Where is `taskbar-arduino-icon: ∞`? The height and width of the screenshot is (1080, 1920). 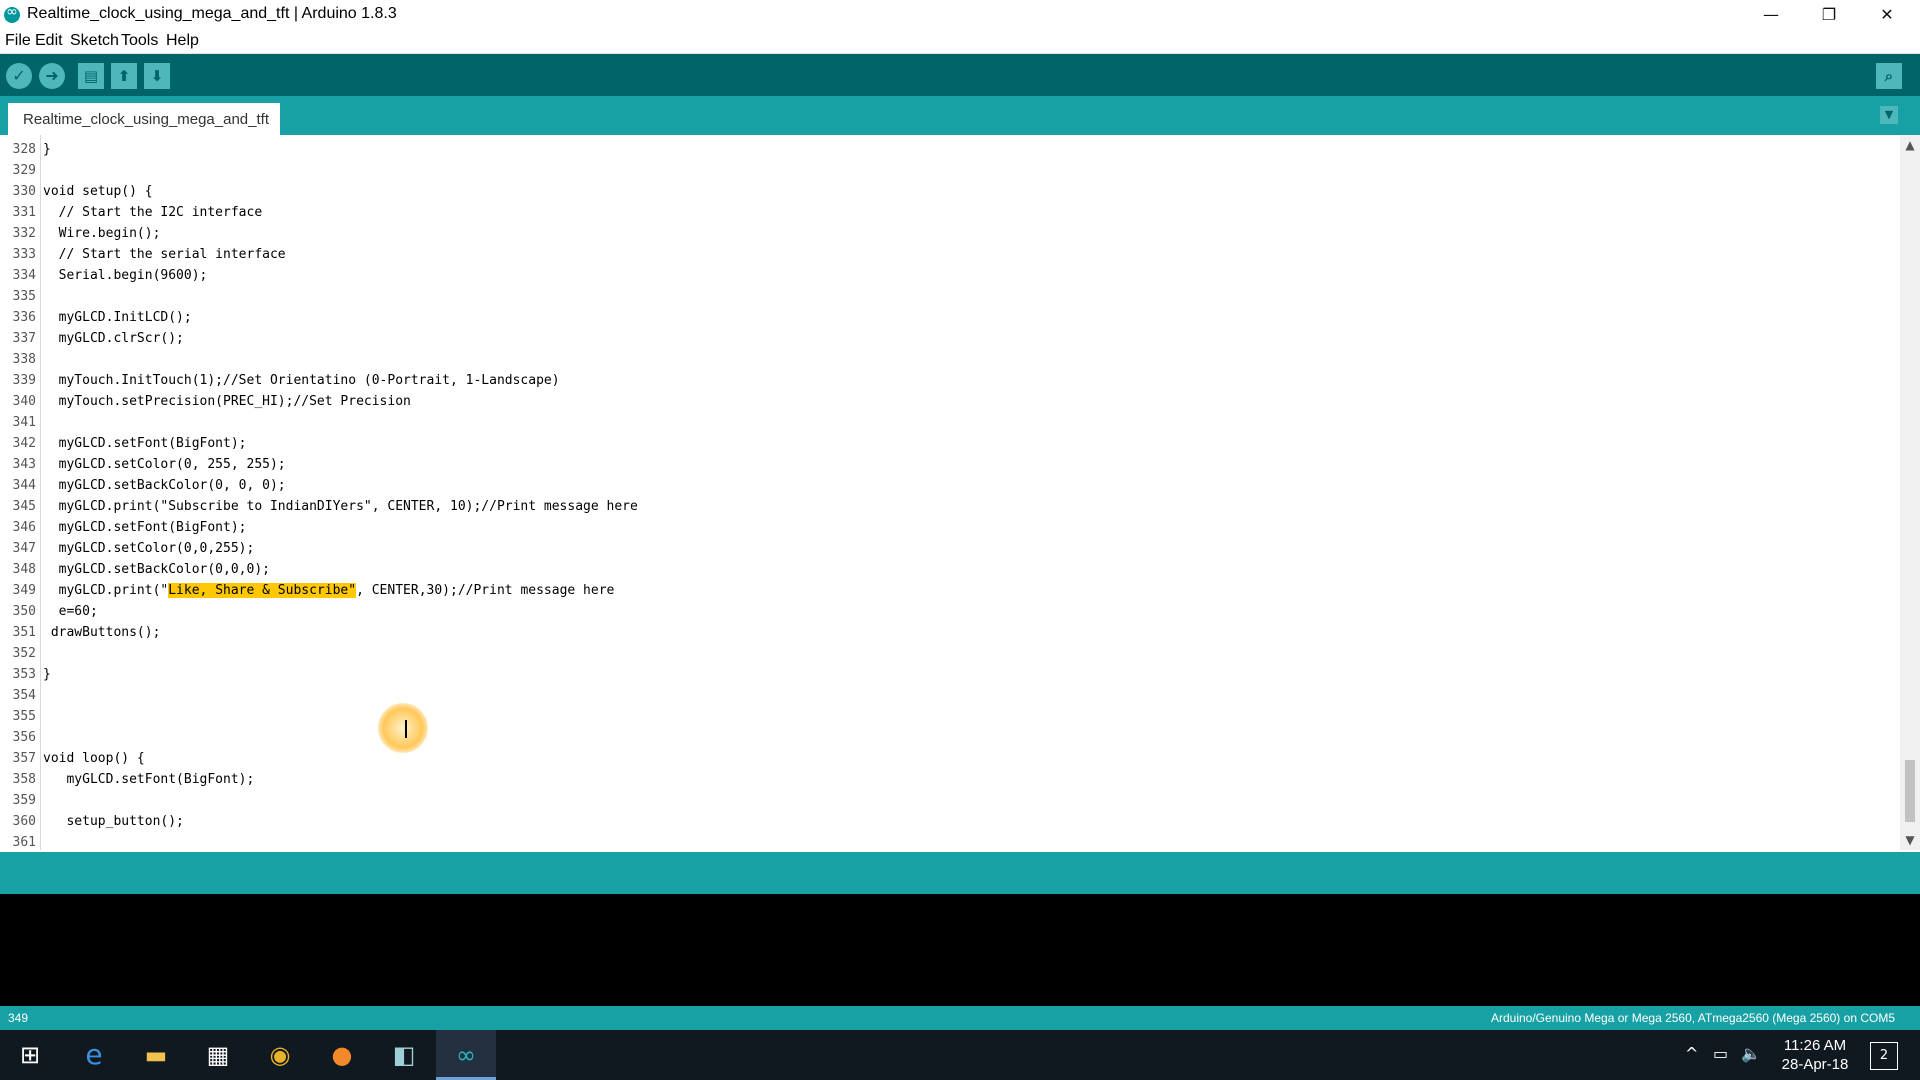 taskbar-arduino-icon: ∞ is located at coordinates (466, 1055).